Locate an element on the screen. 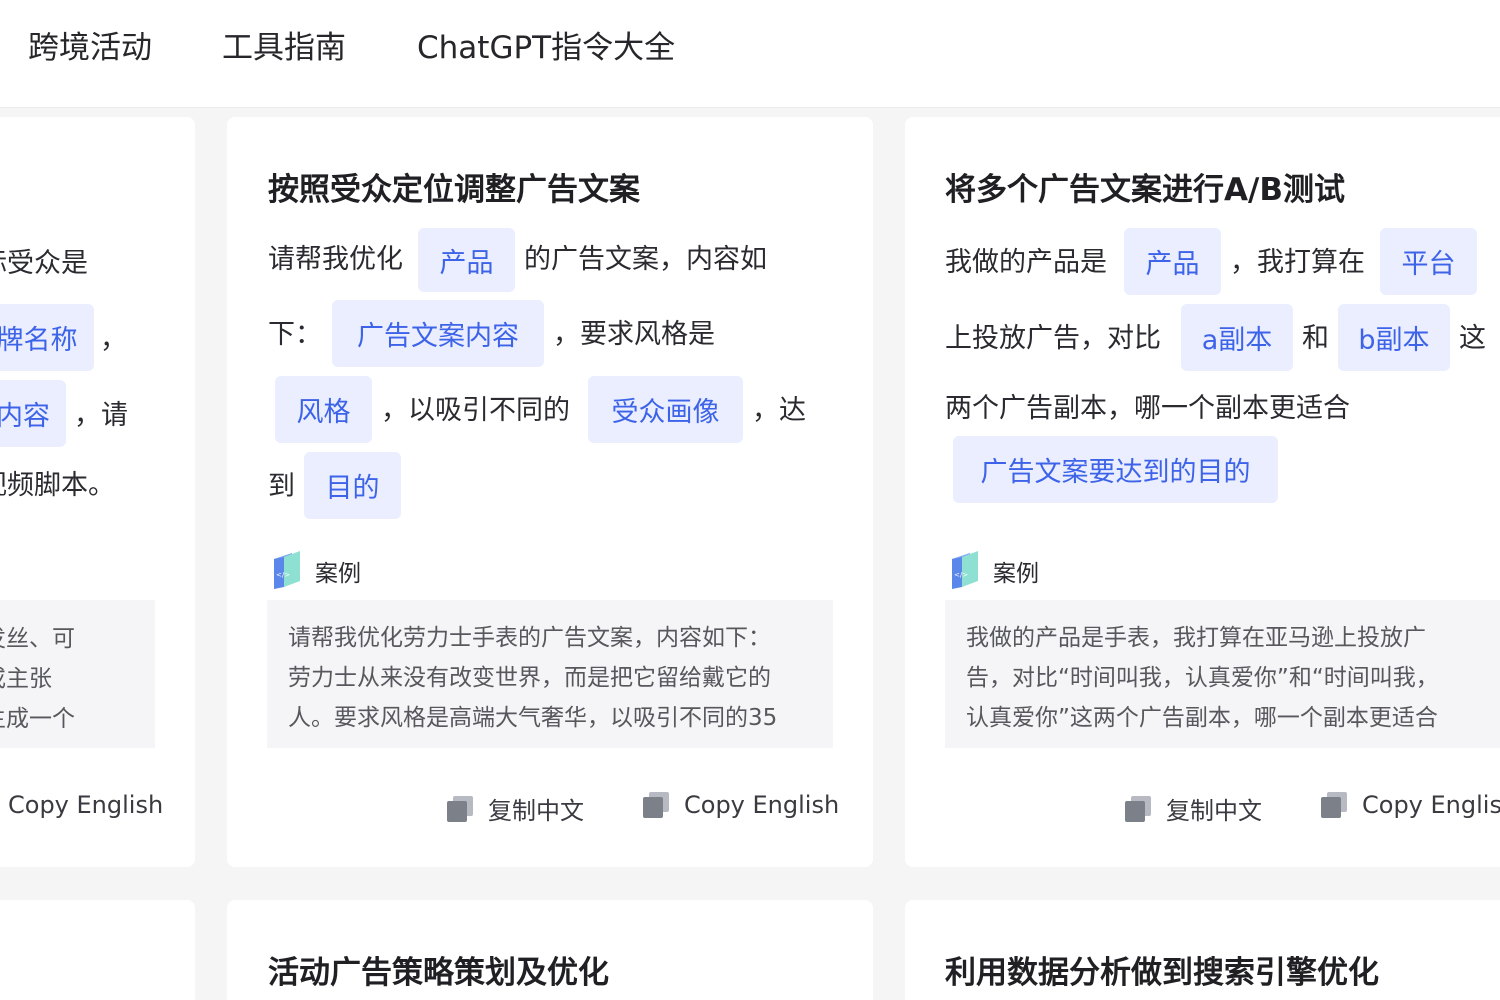  prompt-text: 和 is located at coordinates (1315, 338).